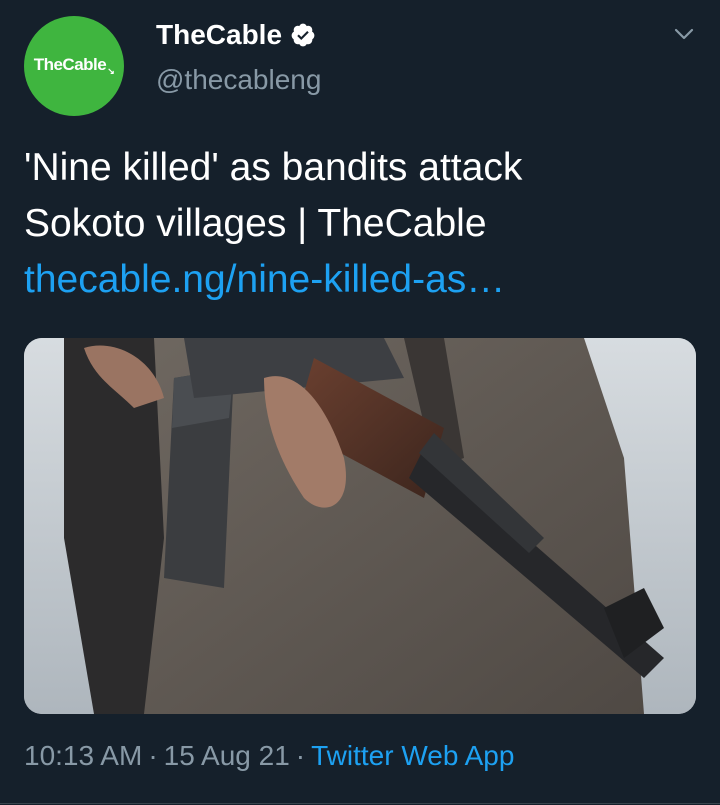 The height and width of the screenshot is (805, 720). I want to click on display-name: TheCable, so click(219, 35).